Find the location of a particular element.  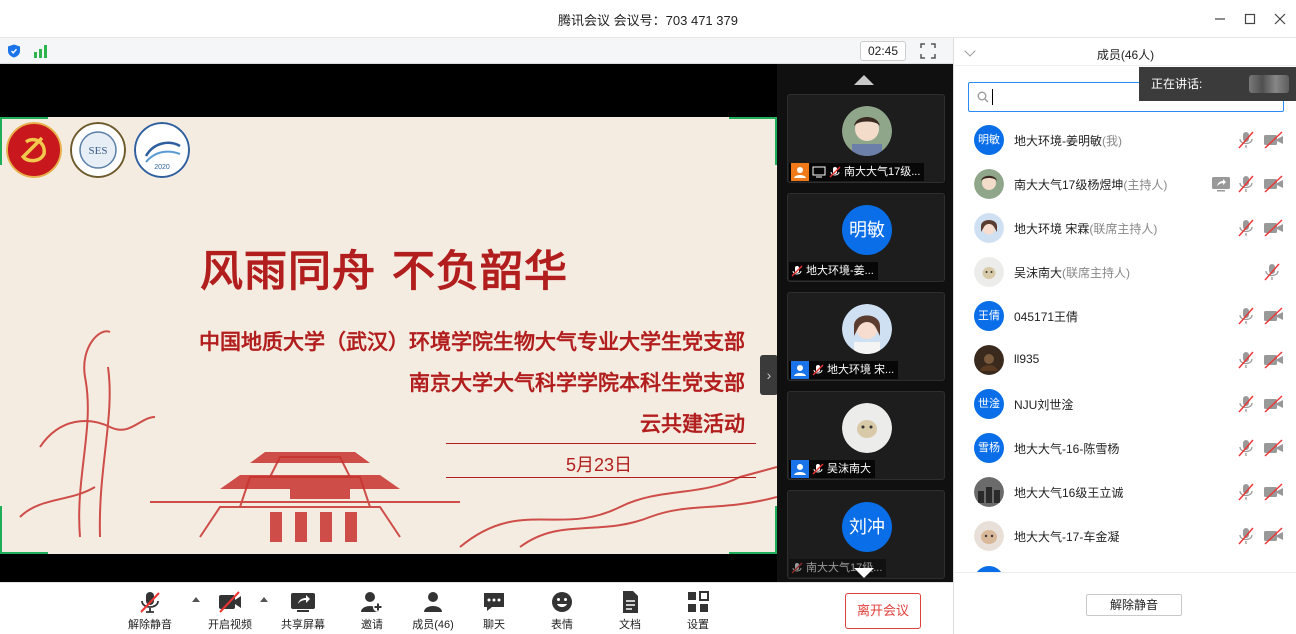

member-name-text: 南大大气17级杨煜坤 is located at coordinates (1069, 185).